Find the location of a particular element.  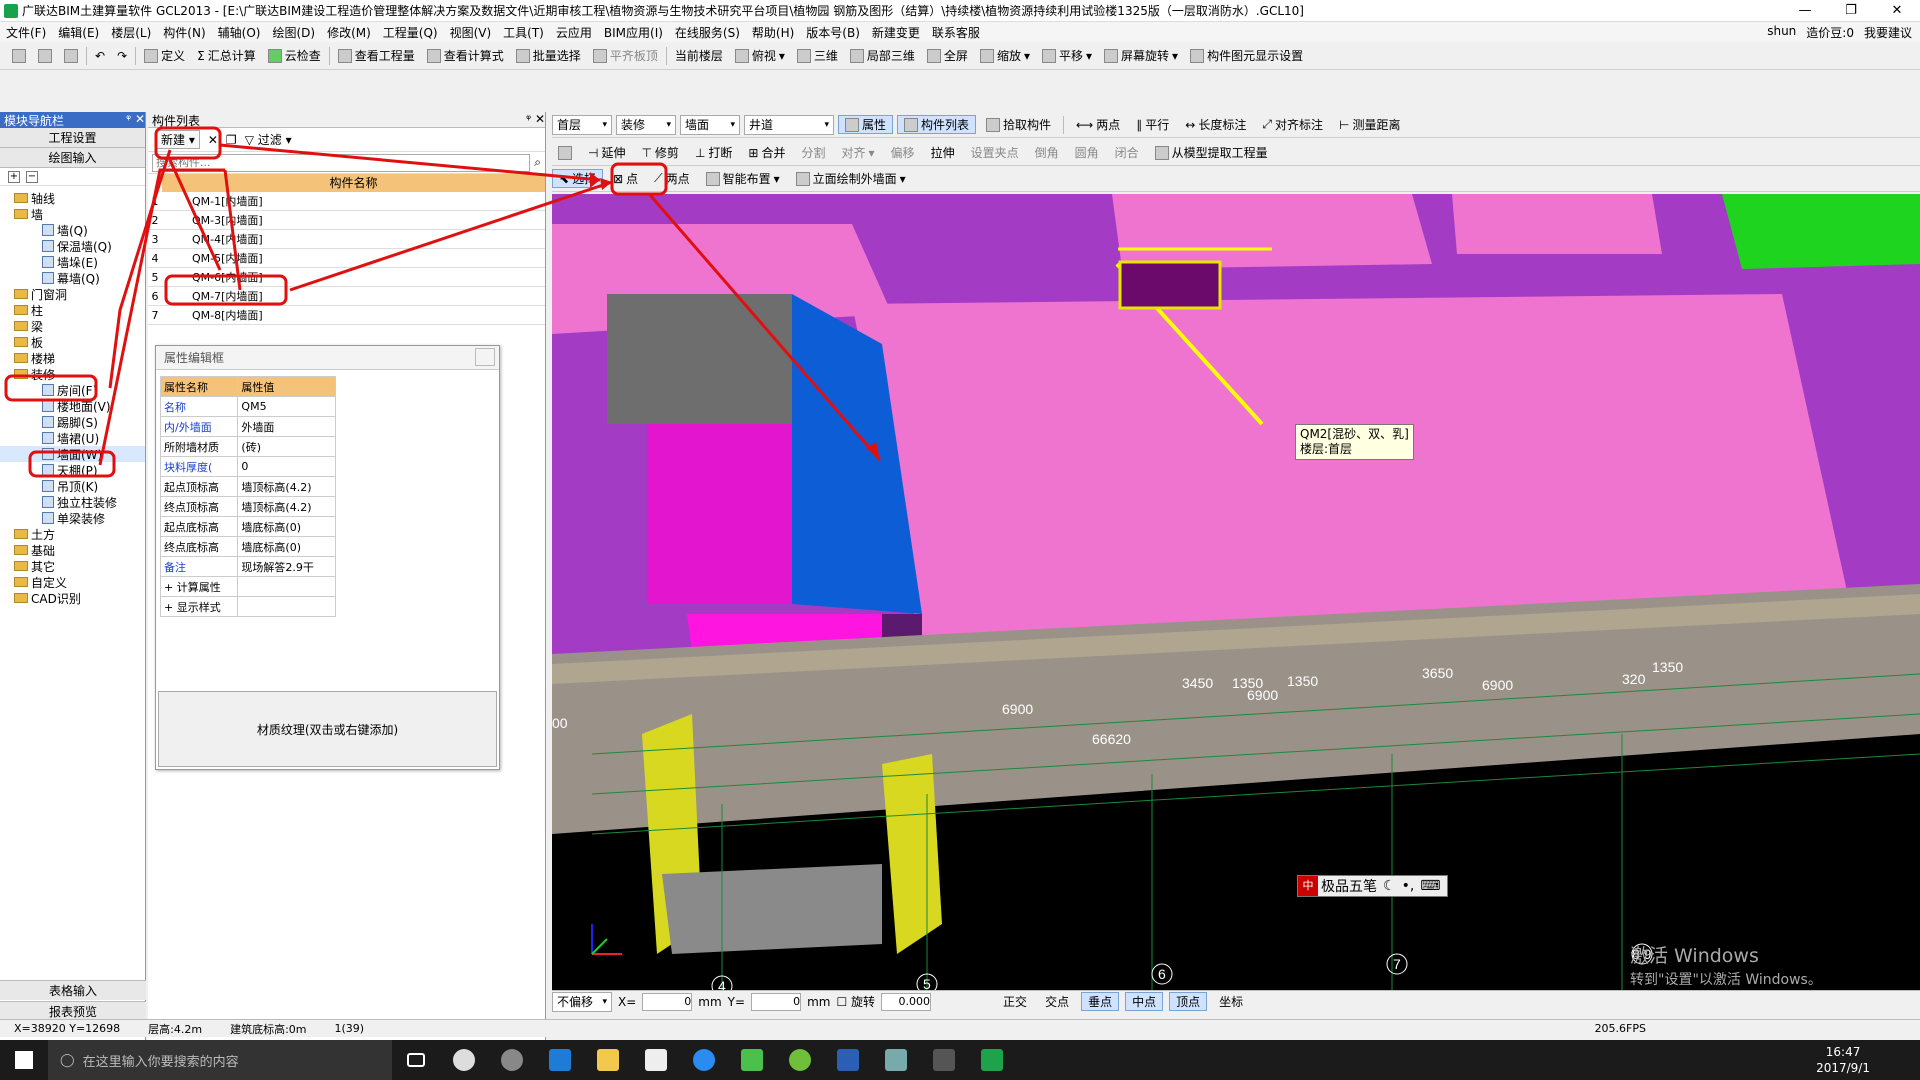

taskbar-search: ◯ 在这里输入你要搜索的内容 is located at coordinates (220, 1060).